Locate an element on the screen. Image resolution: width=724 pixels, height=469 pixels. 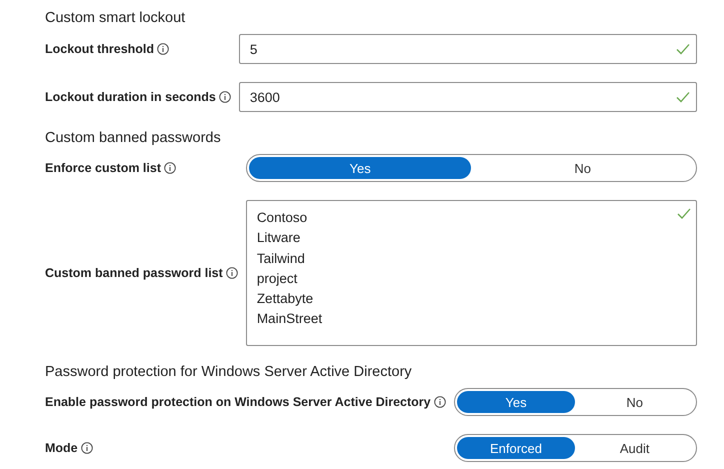
field-label: Custom banned password list is located at coordinates (134, 273).